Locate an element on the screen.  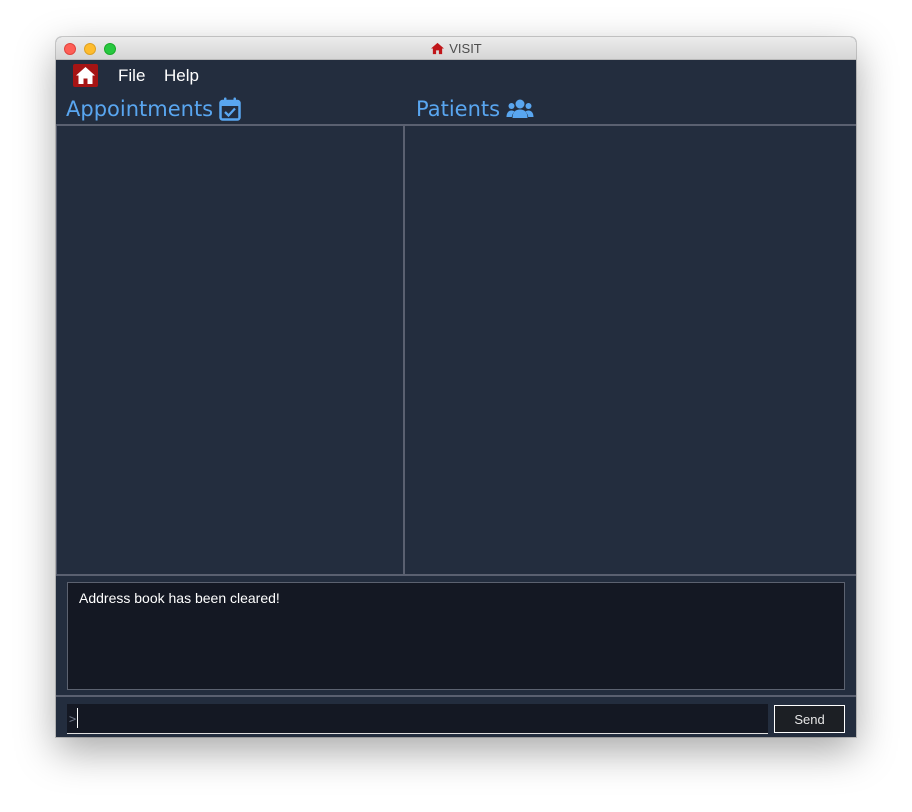
title-bar: VISIT is located at coordinates (456, 48).